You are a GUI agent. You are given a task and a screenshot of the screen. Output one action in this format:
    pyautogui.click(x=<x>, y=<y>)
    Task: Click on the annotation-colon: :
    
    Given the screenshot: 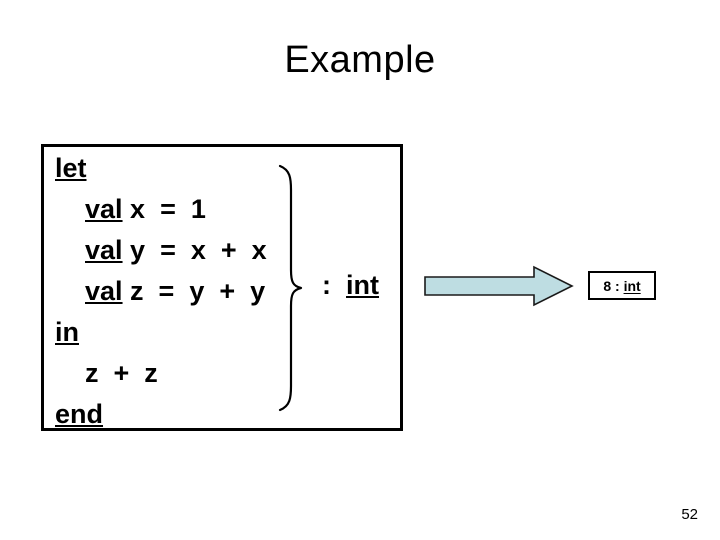 What is the action you would take?
    pyautogui.click(x=326, y=285)
    